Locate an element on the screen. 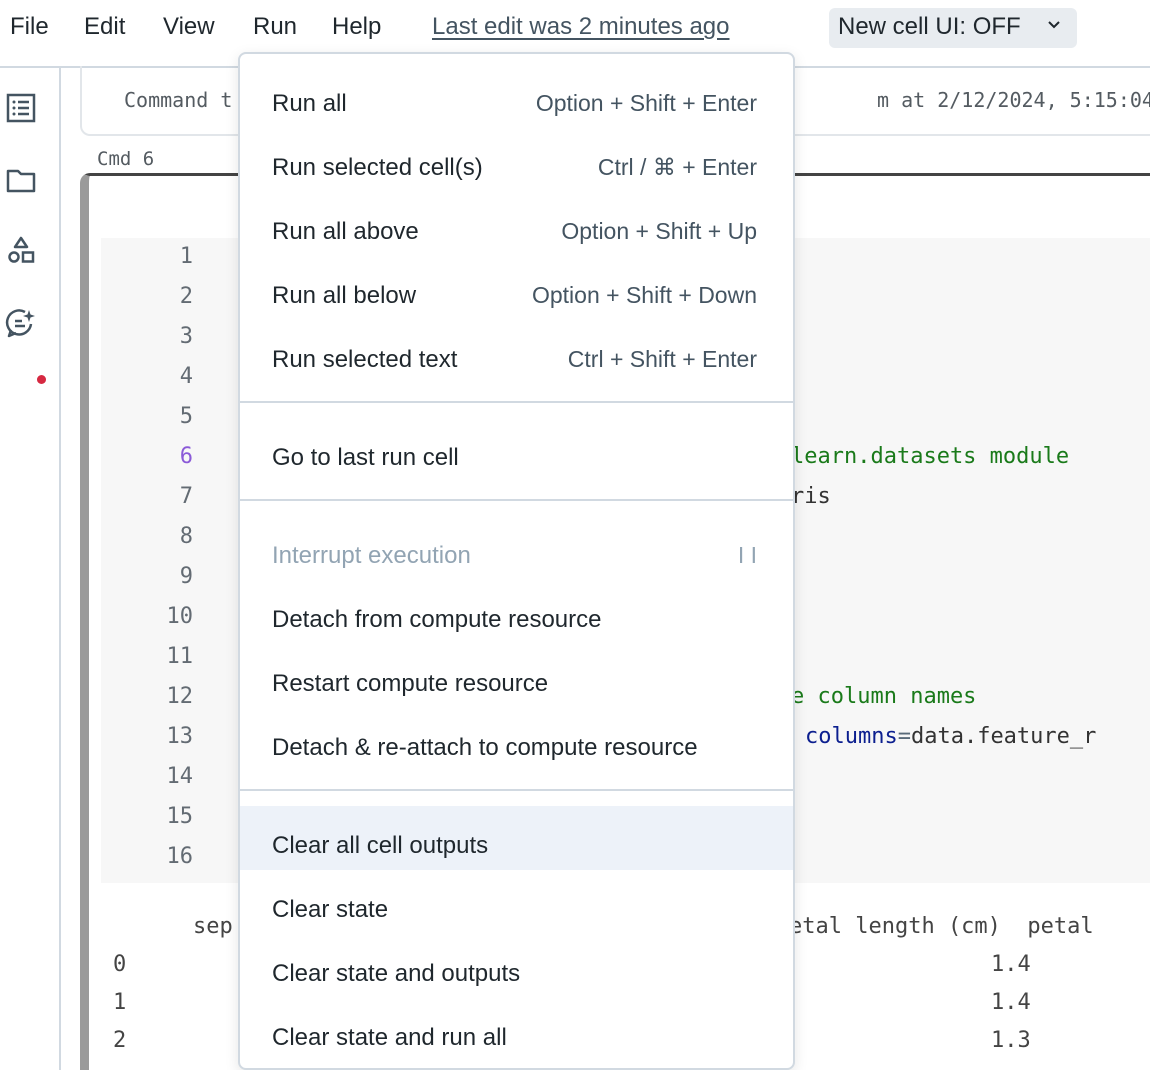 This screenshot has height=1070, width=1150. menu-item-label: Run all is located at coordinates (309, 103).